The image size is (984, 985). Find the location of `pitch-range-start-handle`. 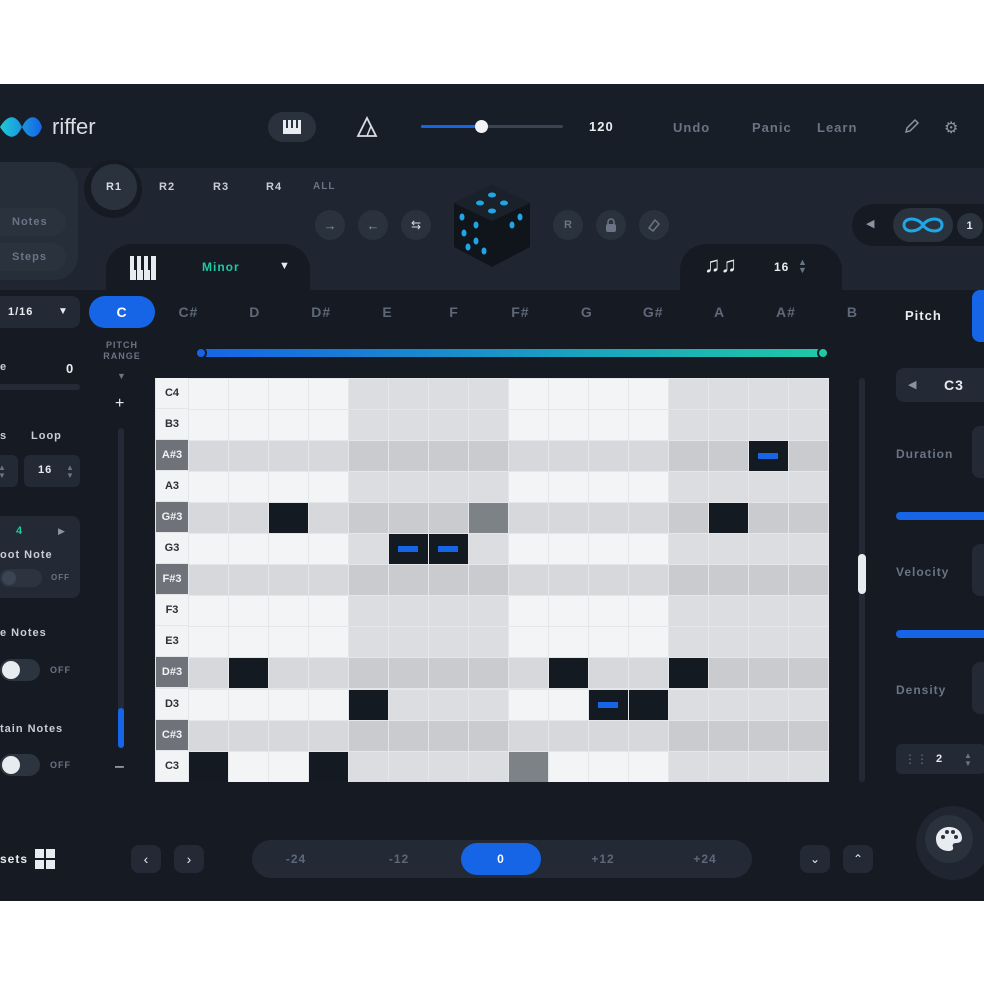

pitch-range-start-handle is located at coordinates (201, 353).